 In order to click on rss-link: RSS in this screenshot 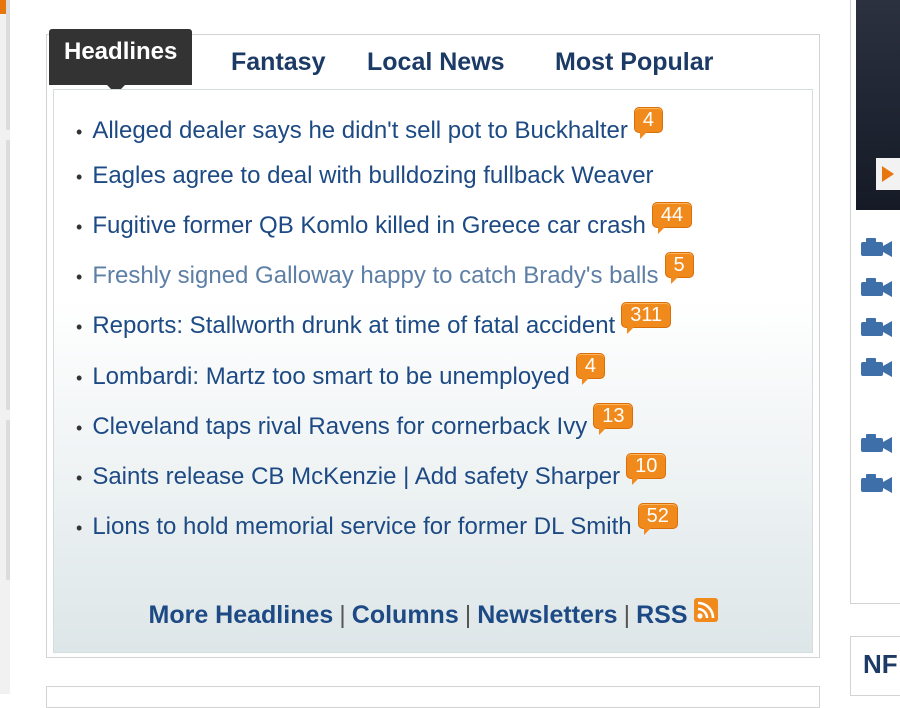, I will do `click(661, 615)`.